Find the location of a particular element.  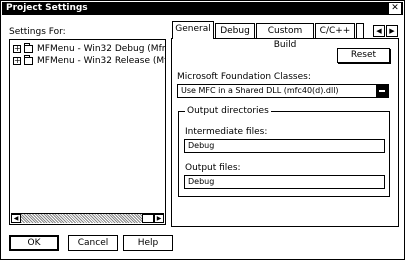

scroll-right-icon: ▶ is located at coordinates (159, 218).